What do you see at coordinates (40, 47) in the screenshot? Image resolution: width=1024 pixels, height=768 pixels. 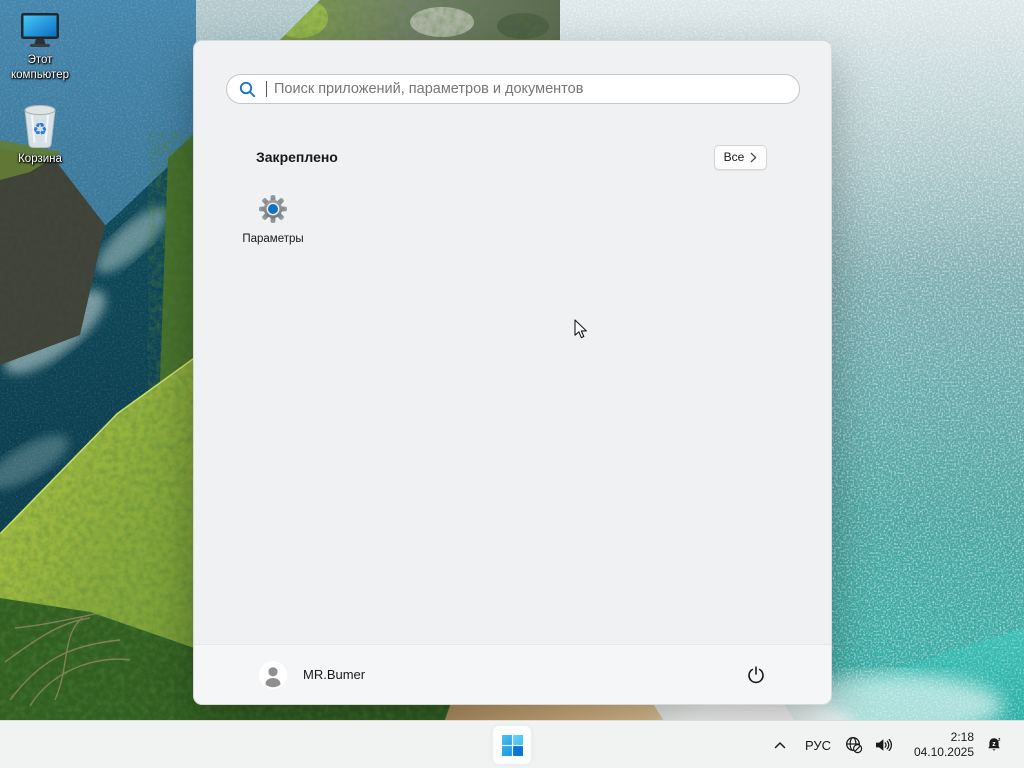 I see `desktop-icon-this-pc: Этот компьютер` at bounding box center [40, 47].